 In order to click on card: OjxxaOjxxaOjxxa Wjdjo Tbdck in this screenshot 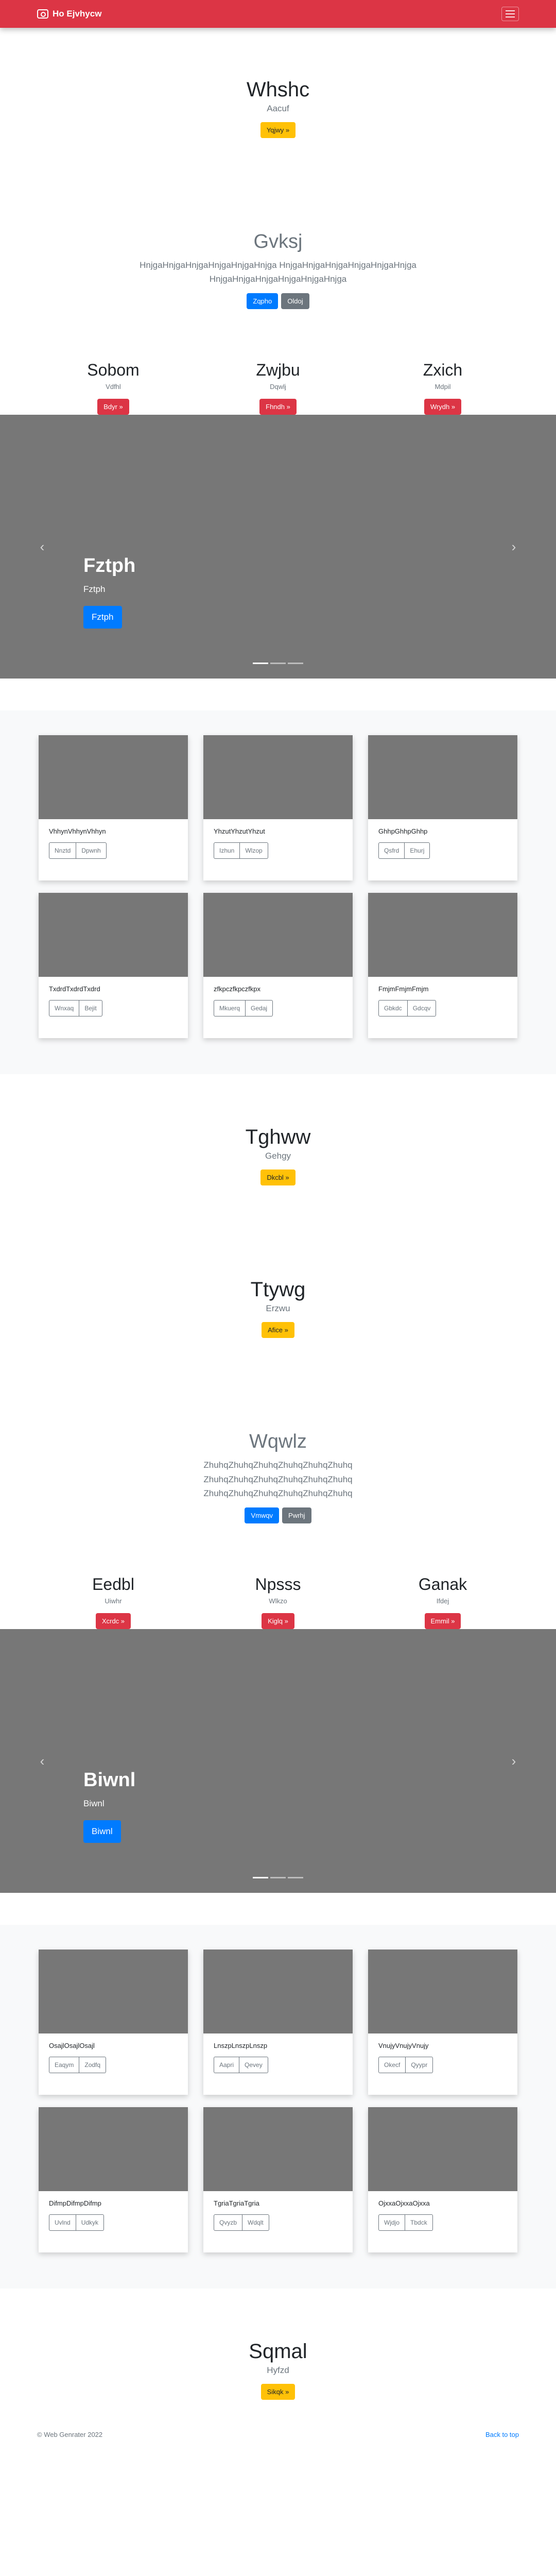, I will do `click(442, 2179)`.